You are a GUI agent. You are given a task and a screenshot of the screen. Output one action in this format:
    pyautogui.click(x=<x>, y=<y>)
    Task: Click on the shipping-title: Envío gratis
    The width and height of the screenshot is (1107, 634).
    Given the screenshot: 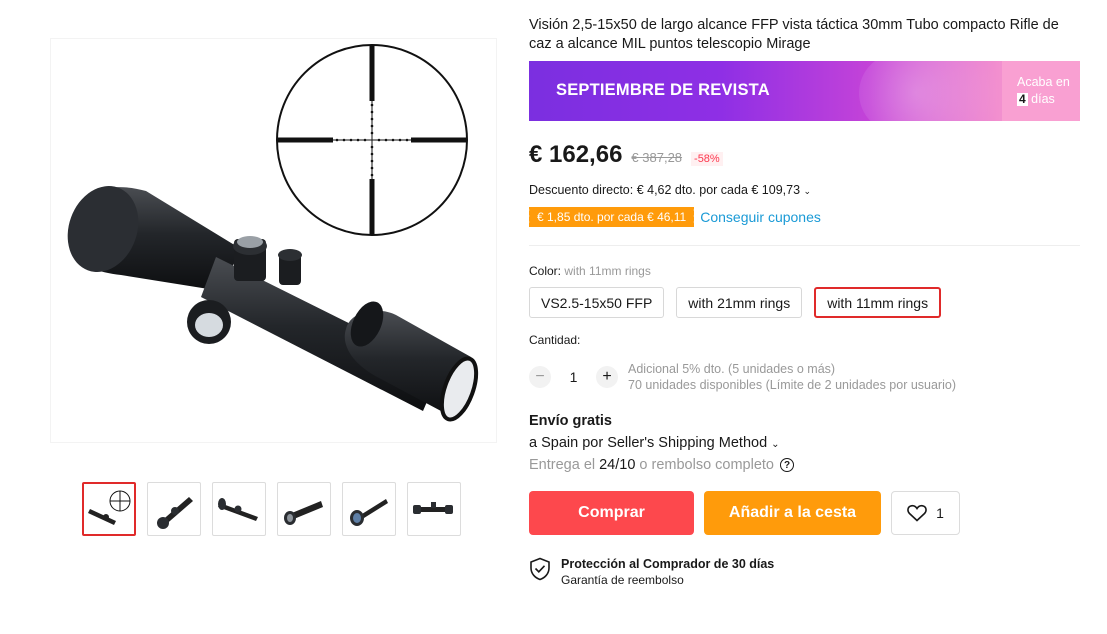 What is the action you would take?
    pyautogui.click(x=570, y=421)
    